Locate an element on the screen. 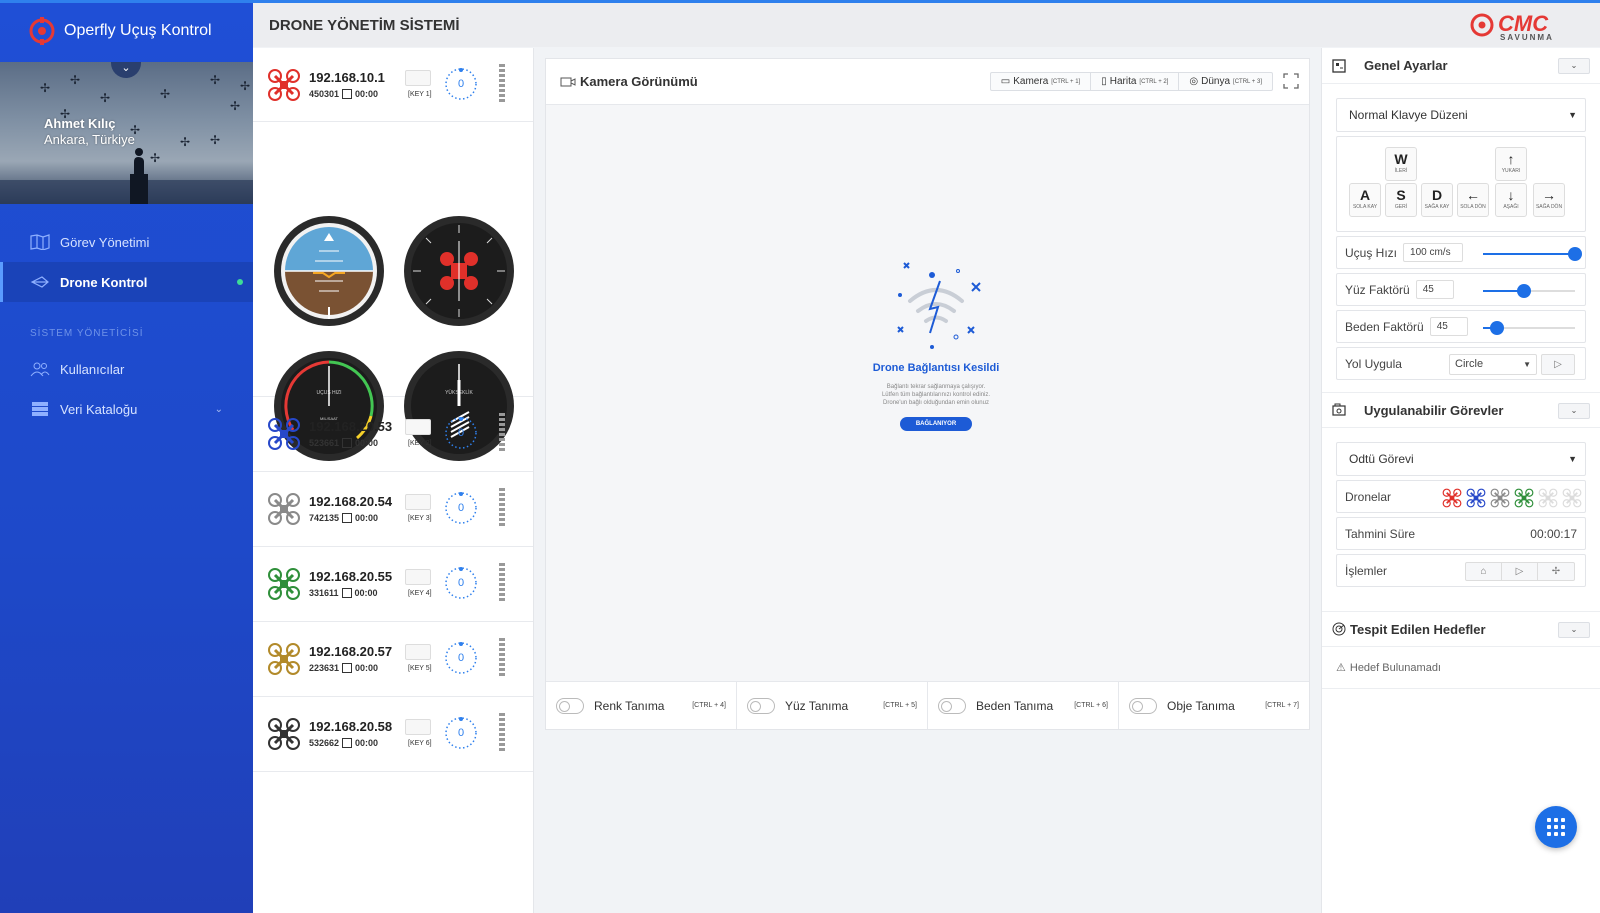 The width and height of the screenshot is (1600, 913). tab-dunya: ◎ Dünya [CTRL + 3] is located at coordinates (1225, 81).